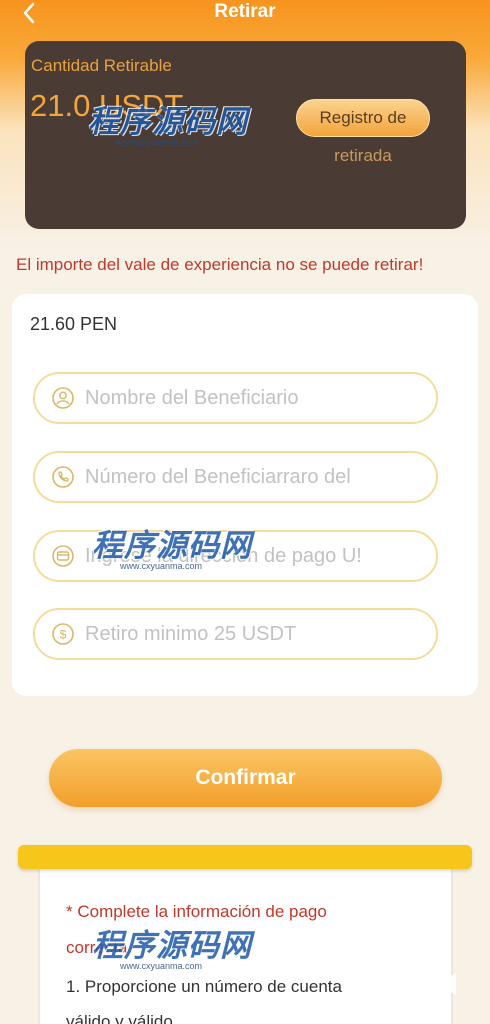 This screenshot has width=490, height=1024. What do you see at coordinates (255, 477) in the screenshot?
I see `beneficiary-number-input` at bounding box center [255, 477].